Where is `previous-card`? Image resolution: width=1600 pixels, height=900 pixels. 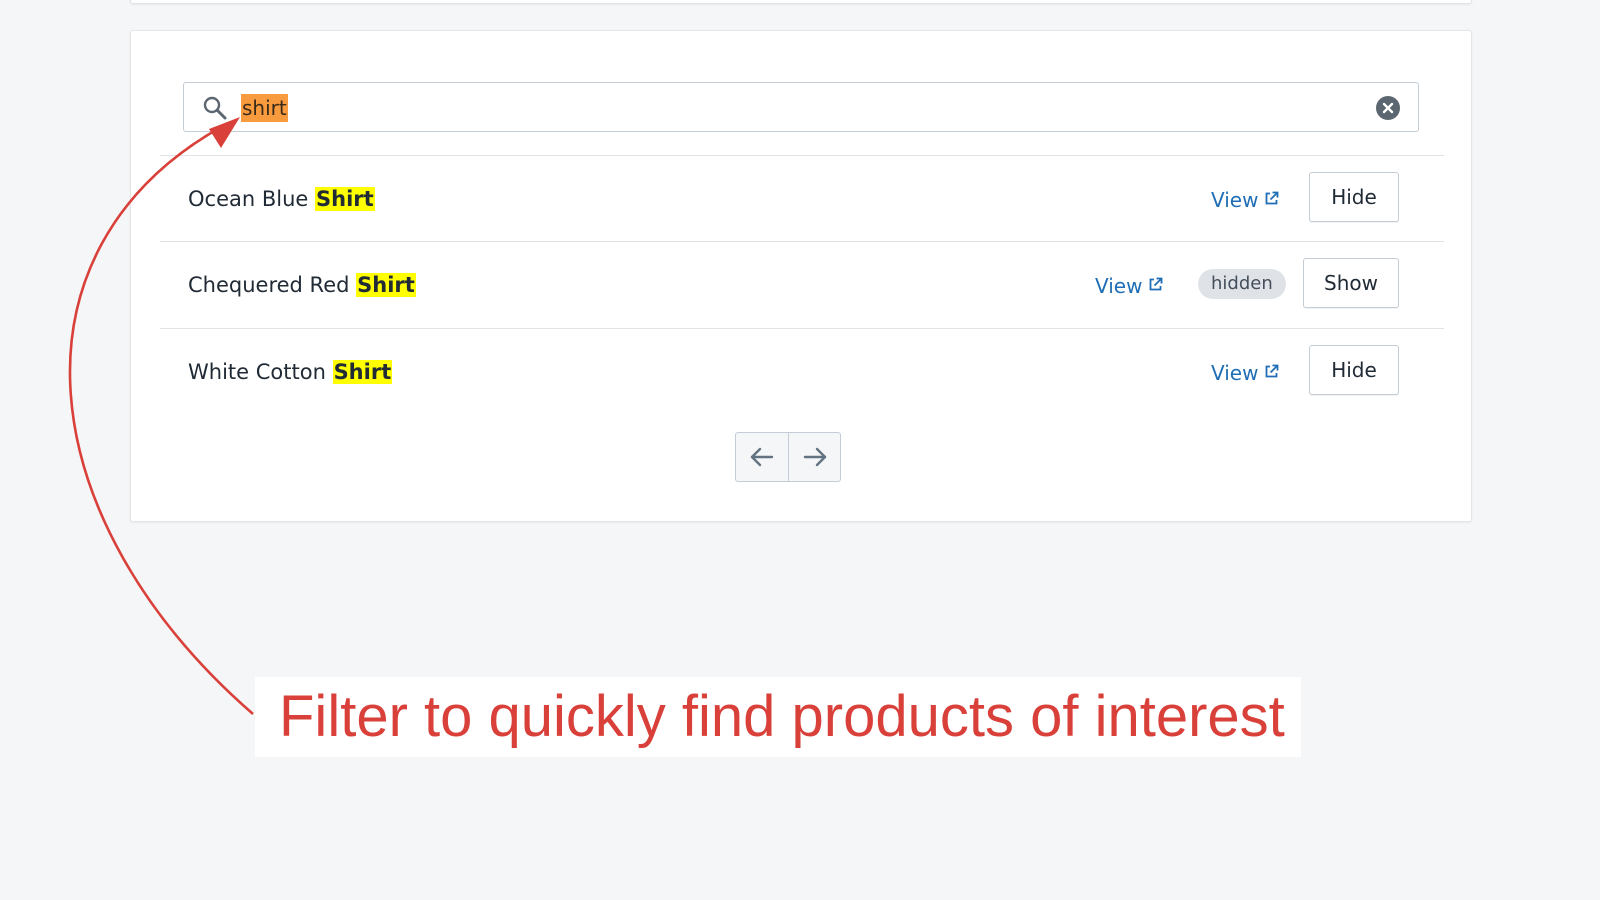
previous-card is located at coordinates (801, 2).